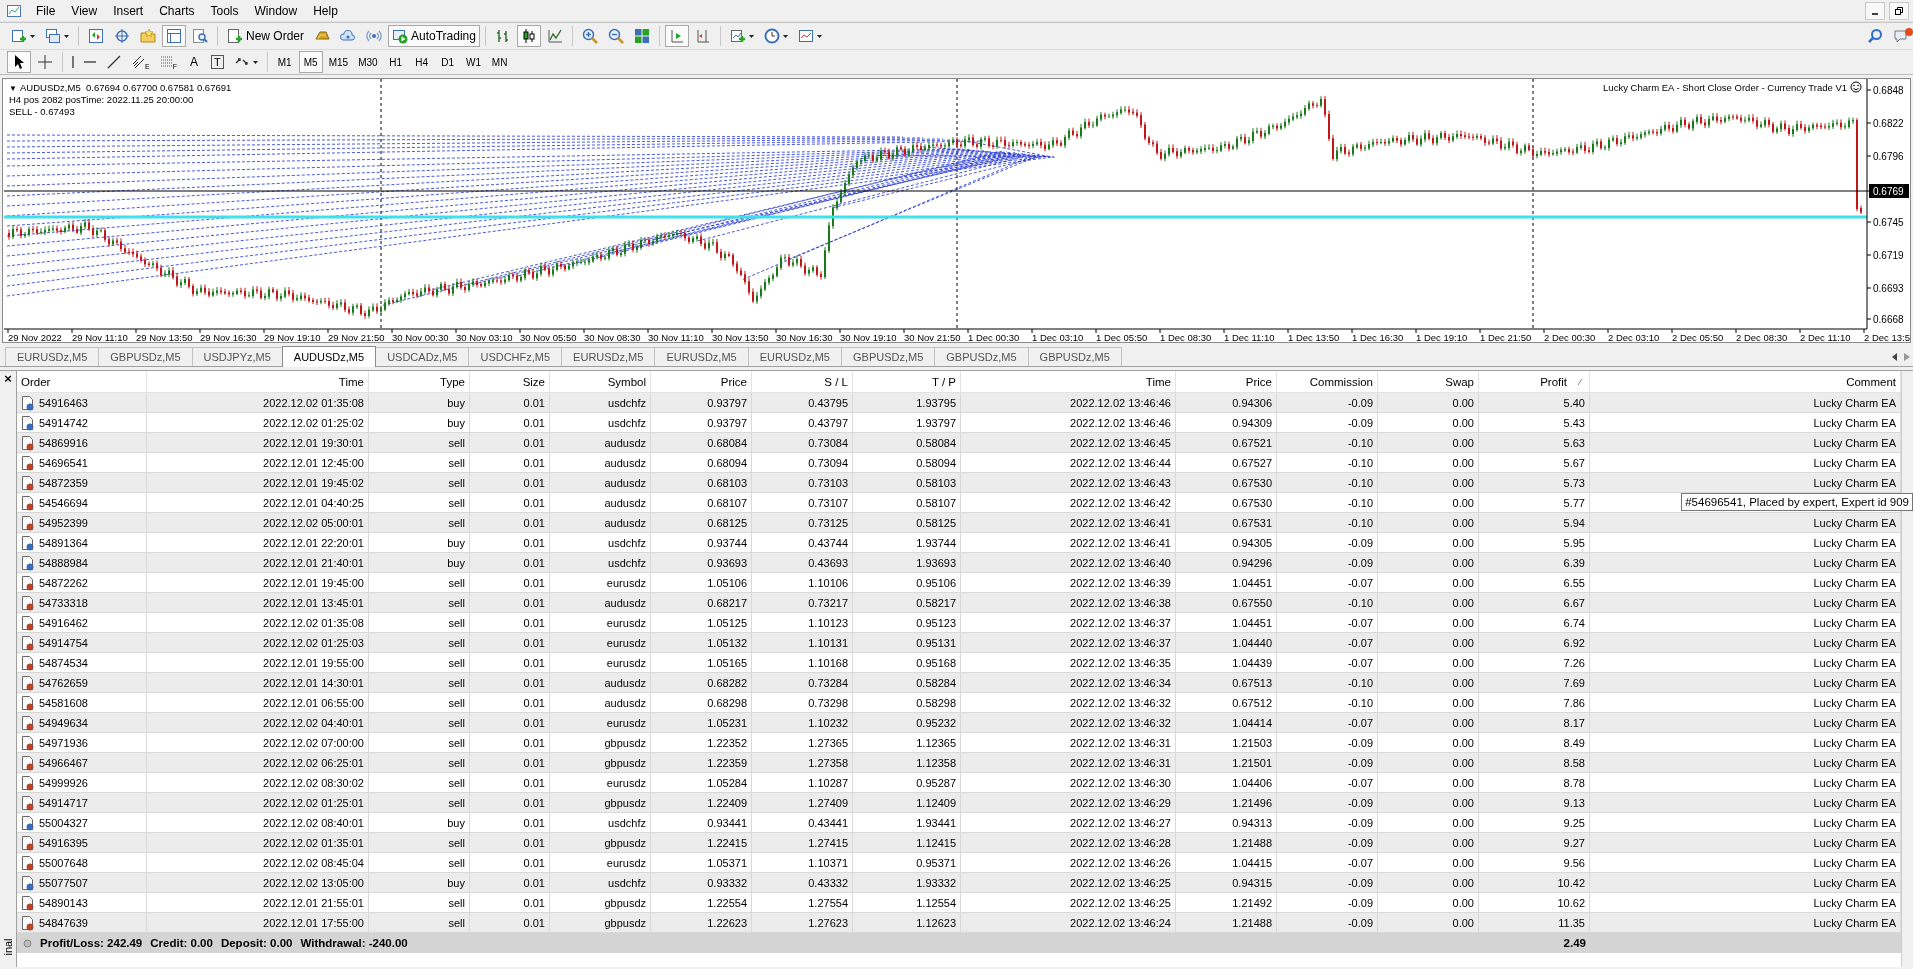  What do you see at coordinates (284, 62) in the screenshot?
I see `timeframe-button: M1` at bounding box center [284, 62].